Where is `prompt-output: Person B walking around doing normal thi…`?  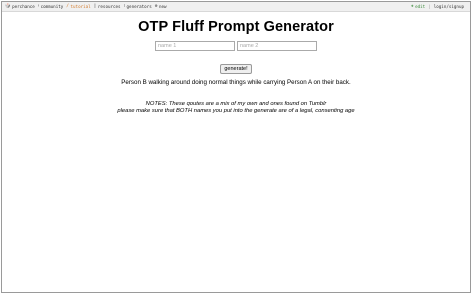
prompt-output: Person B walking around doing normal thi… is located at coordinates (236, 82).